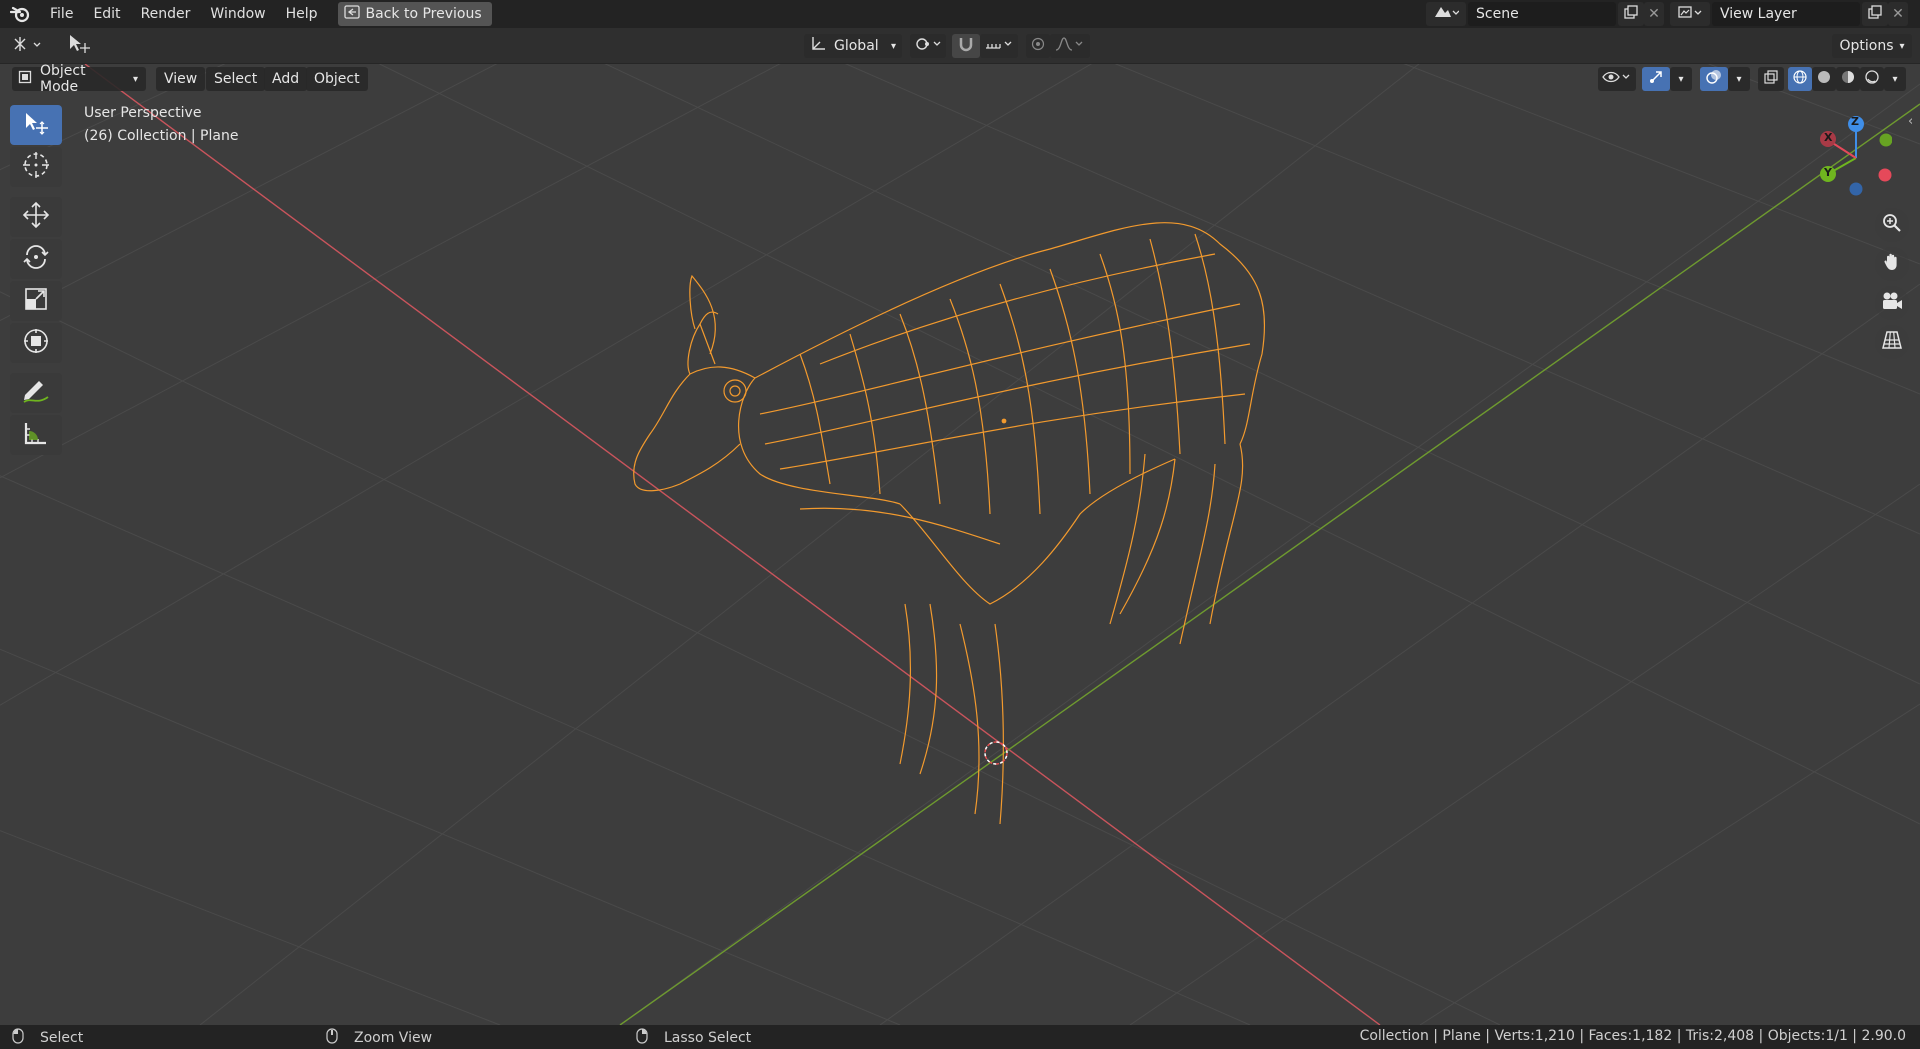  What do you see at coordinates (79, 79) in the screenshot?
I see `object-mode-dropdown: Object Mode ▾` at bounding box center [79, 79].